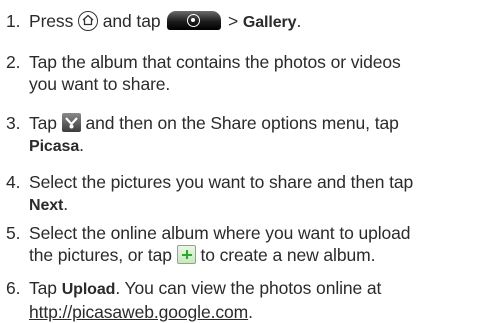  What do you see at coordinates (242, 123) in the screenshot?
I see `step-text-part: and then on the Share options menu, tap` at bounding box center [242, 123].